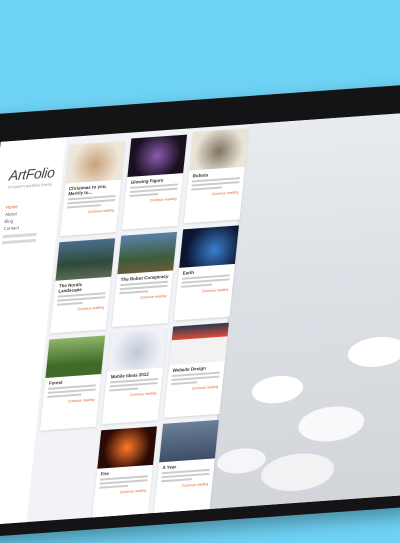  Describe the element at coordinates (20, 227) in the screenshot. I see `nav-item-contact: Contact` at that location.